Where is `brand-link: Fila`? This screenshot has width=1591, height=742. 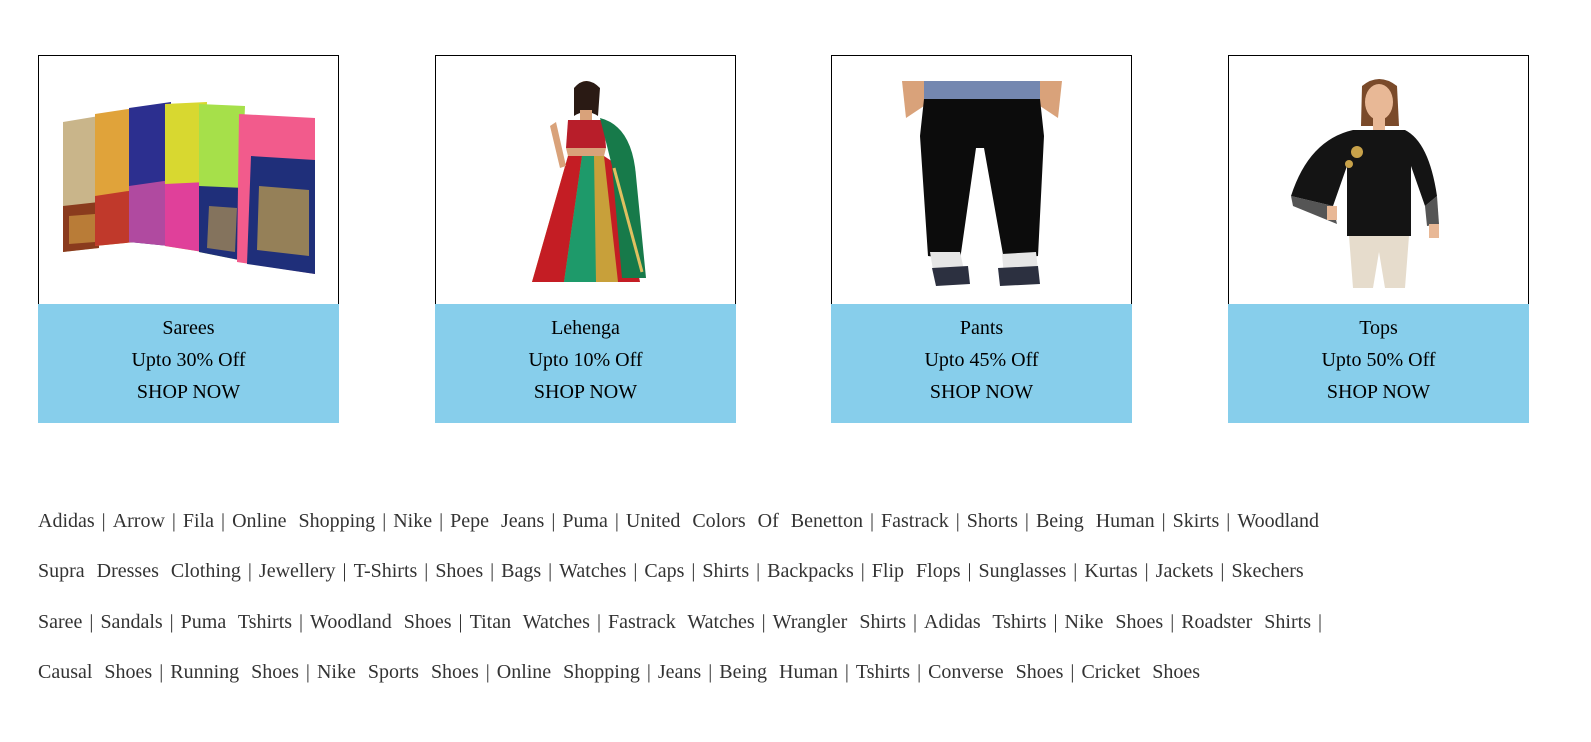 brand-link: Fila is located at coordinates (198, 521).